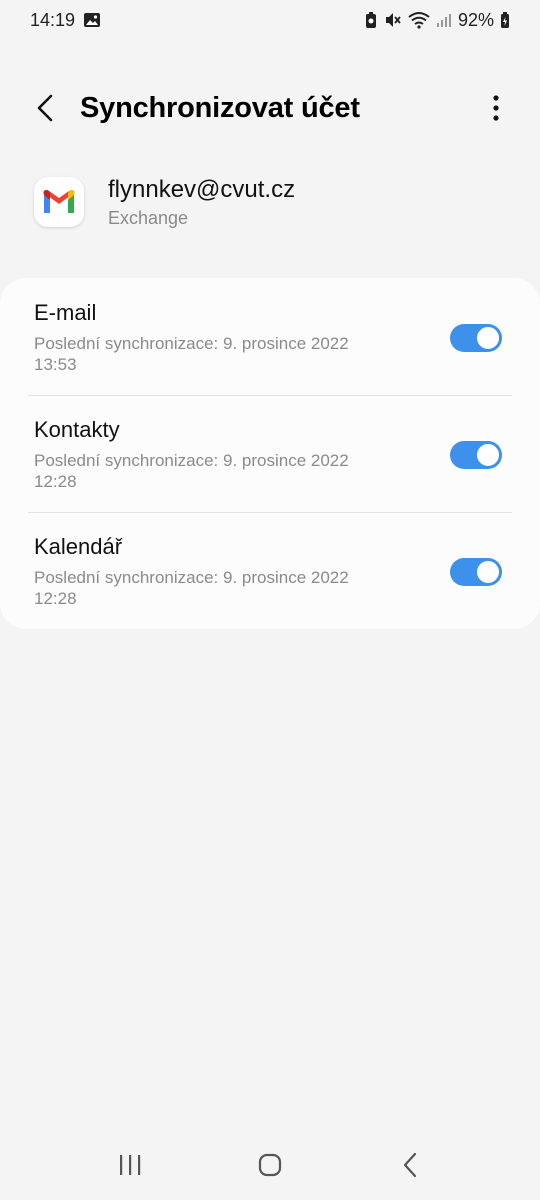  I want to click on sync-toggle-contacts, so click(476, 454).